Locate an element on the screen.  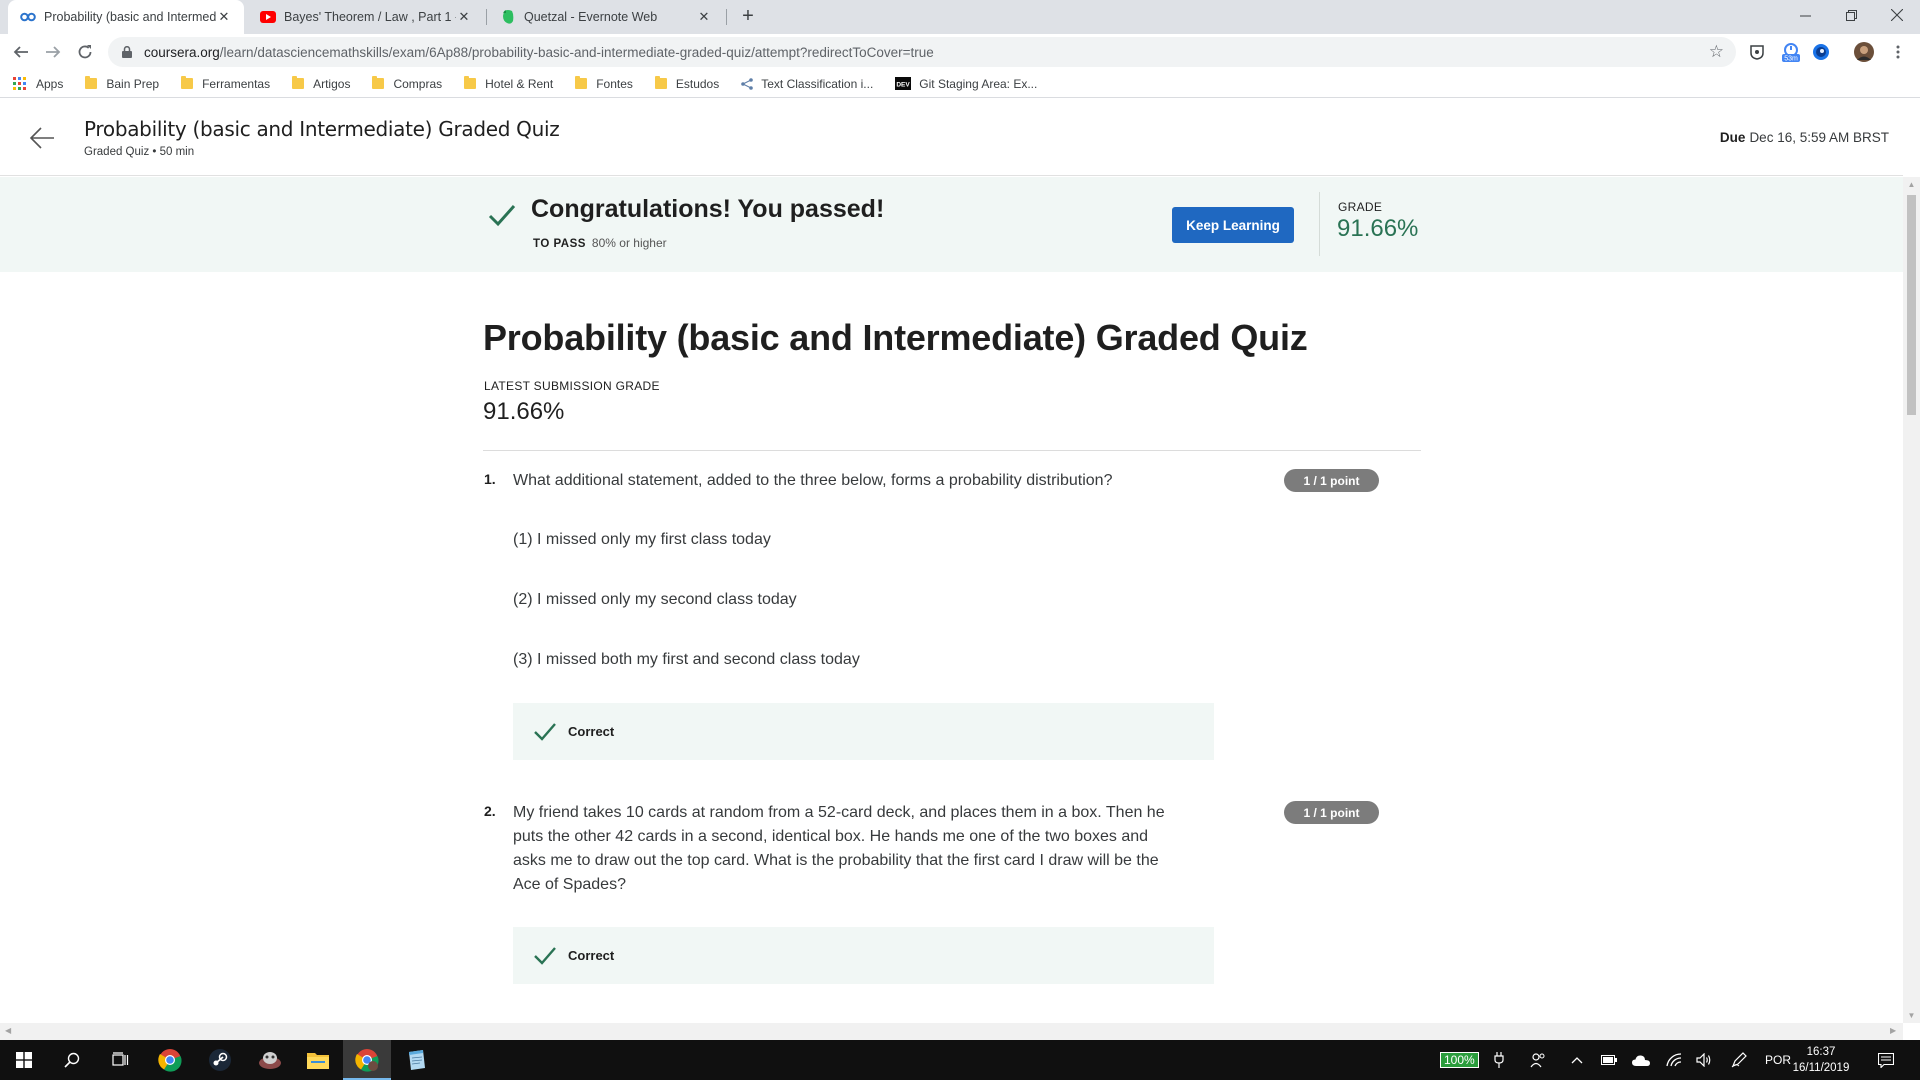
bookmark-folder: Hotel & Rent is located at coordinates (508, 83).